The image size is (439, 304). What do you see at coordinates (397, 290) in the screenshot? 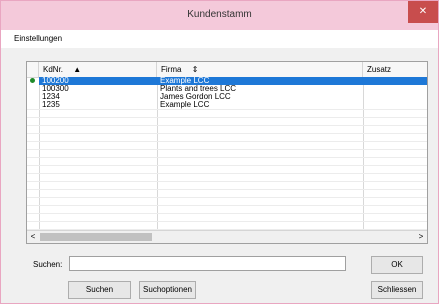
I see `close-dialog-button: Schliessen` at bounding box center [397, 290].